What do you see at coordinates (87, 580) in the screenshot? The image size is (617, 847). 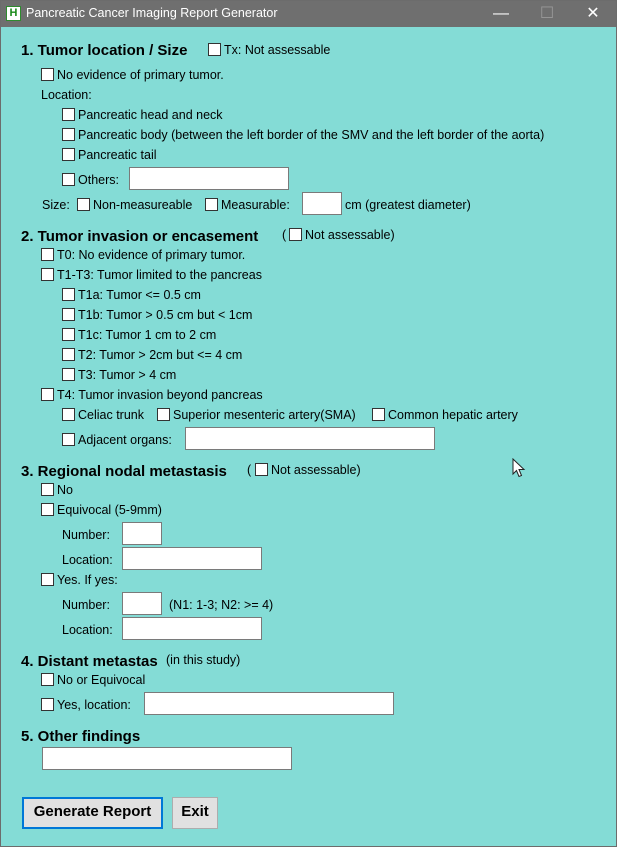 I see `nodal-yes-label: Yes. If yes:` at bounding box center [87, 580].